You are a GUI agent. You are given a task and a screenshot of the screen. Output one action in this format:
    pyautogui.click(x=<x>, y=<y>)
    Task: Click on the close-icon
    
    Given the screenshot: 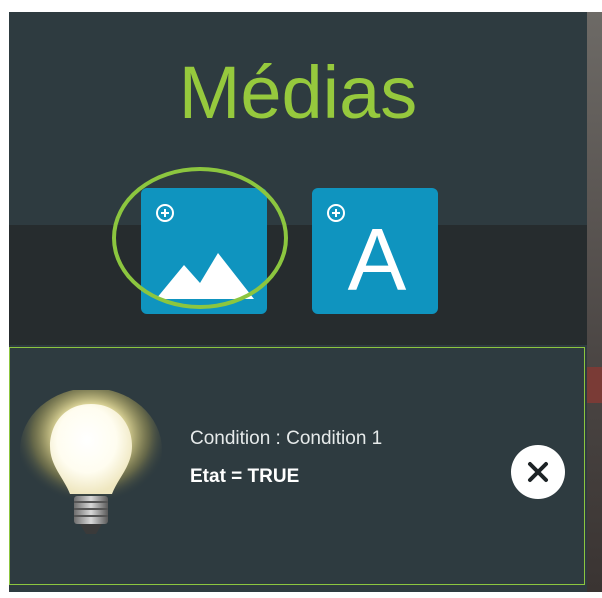 What is the action you would take?
    pyautogui.click(x=538, y=472)
    